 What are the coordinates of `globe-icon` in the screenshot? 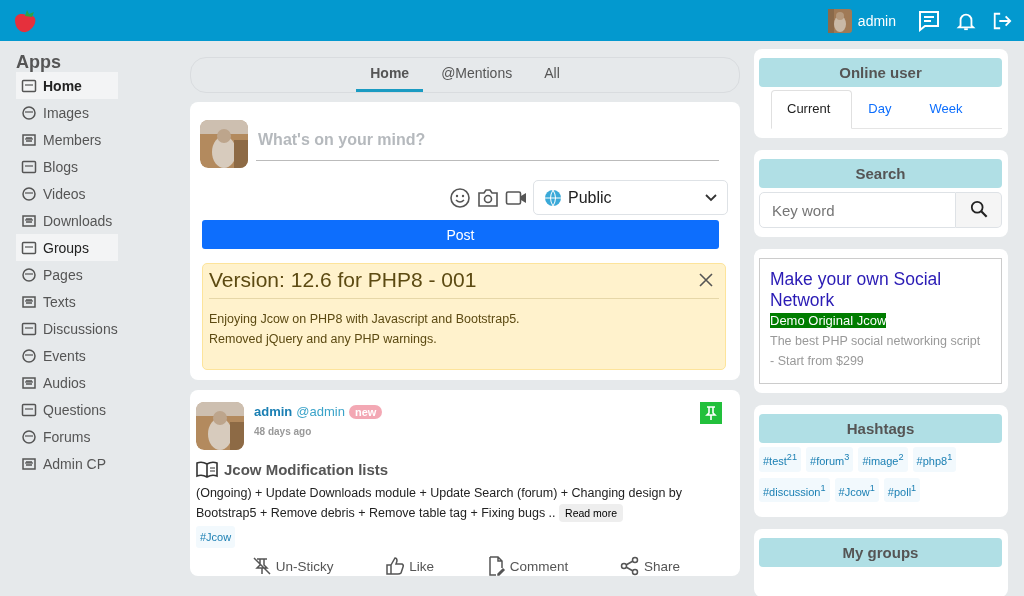 It's located at (553, 197).